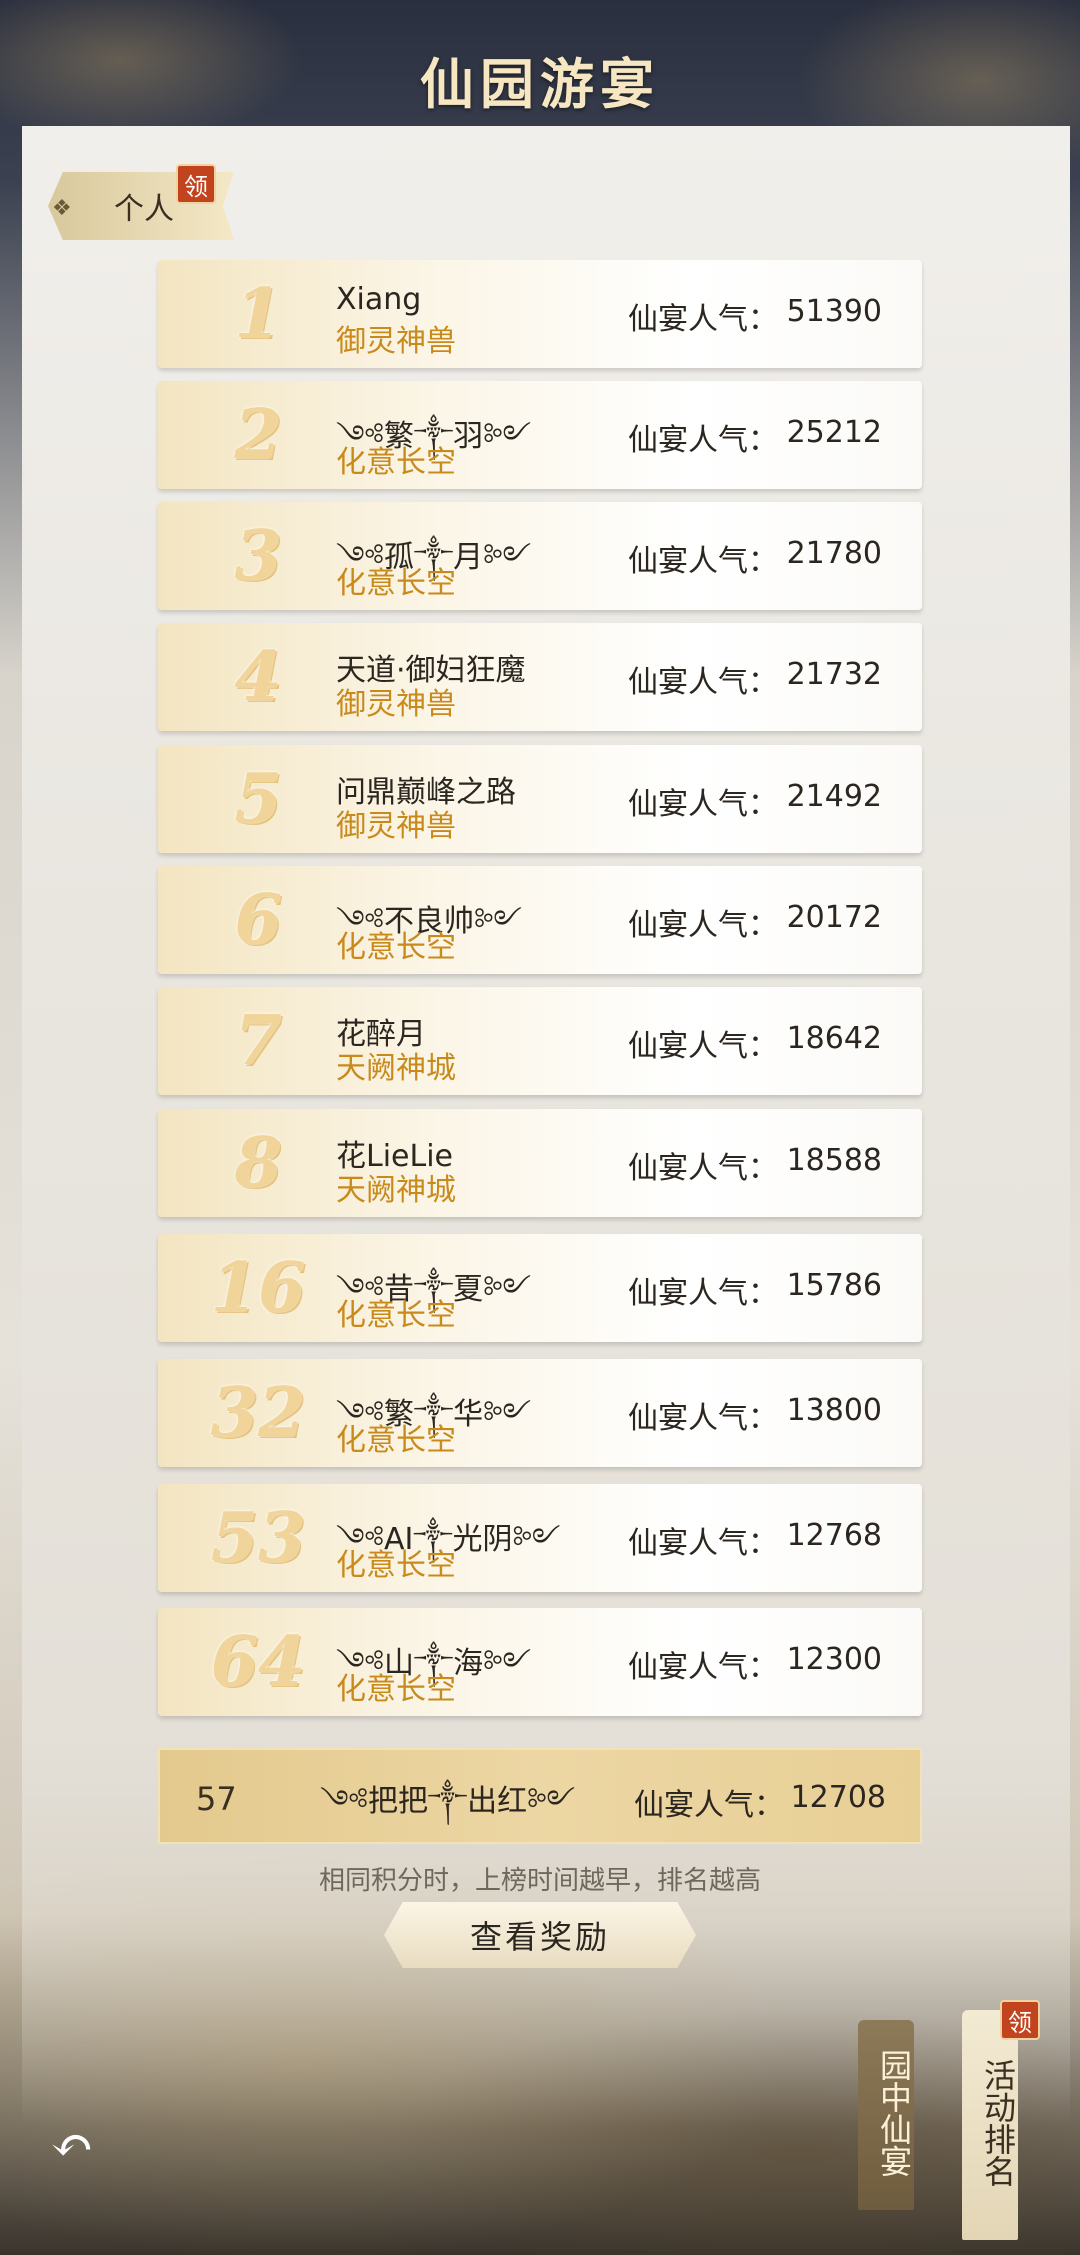 This screenshot has width=1080, height=2255. I want to click on back-arrow-icon: ↶, so click(72, 2146).